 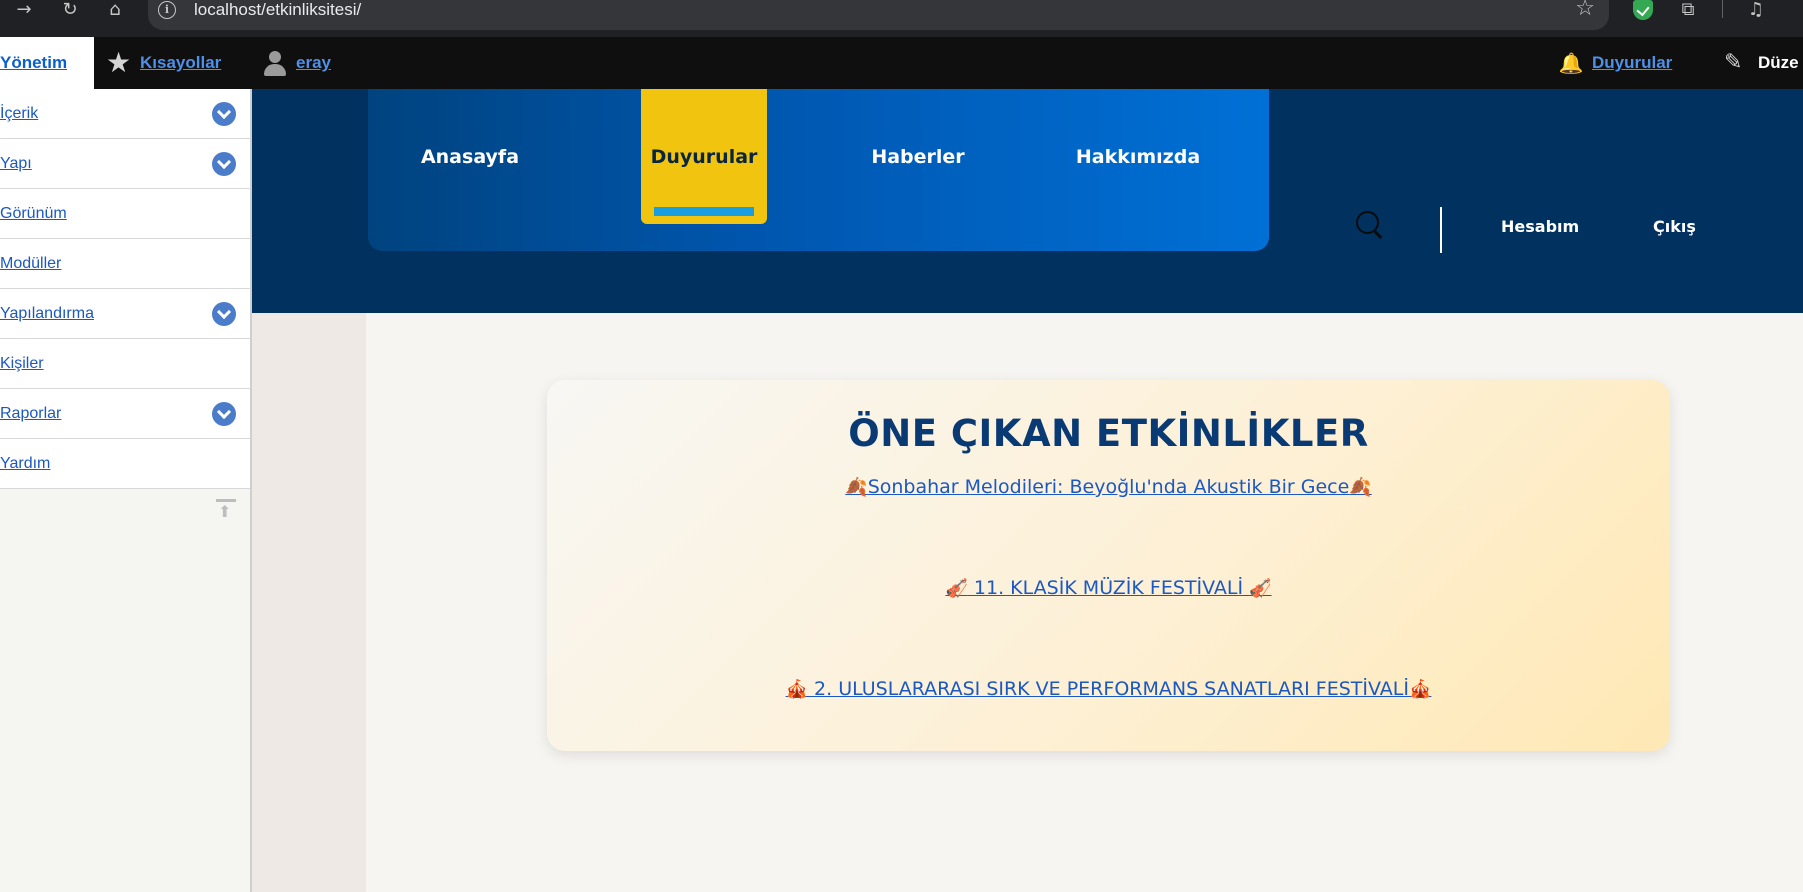 I want to click on pencil-icon: ✎, so click(x=1733, y=62).